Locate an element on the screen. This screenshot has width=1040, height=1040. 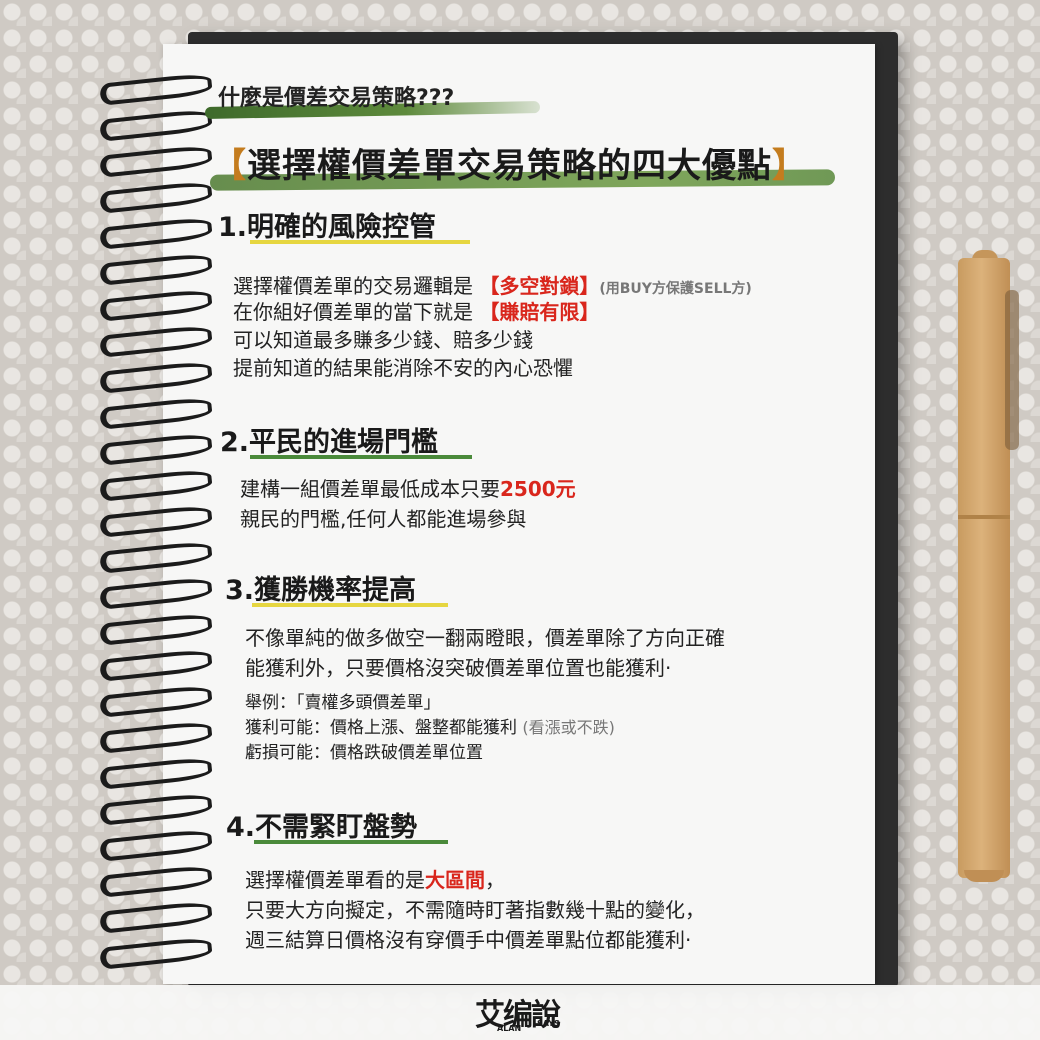
title-text: 選擇權價差單交易策略的四大優點 is located at coordinates (509, 166).